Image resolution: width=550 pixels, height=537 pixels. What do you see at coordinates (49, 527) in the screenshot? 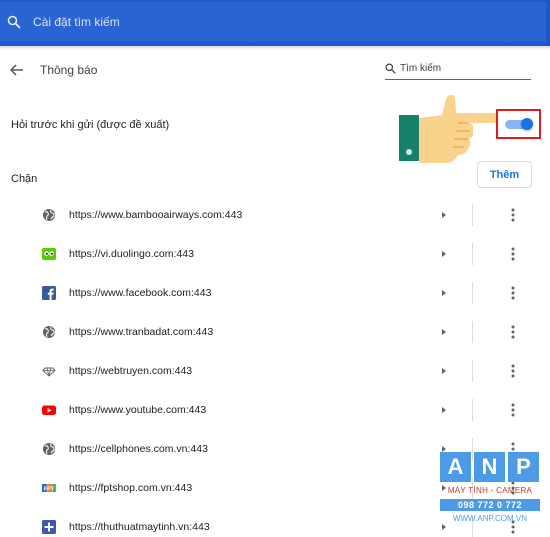
I see `plus-square-icon` at bounding box center [49, 527].